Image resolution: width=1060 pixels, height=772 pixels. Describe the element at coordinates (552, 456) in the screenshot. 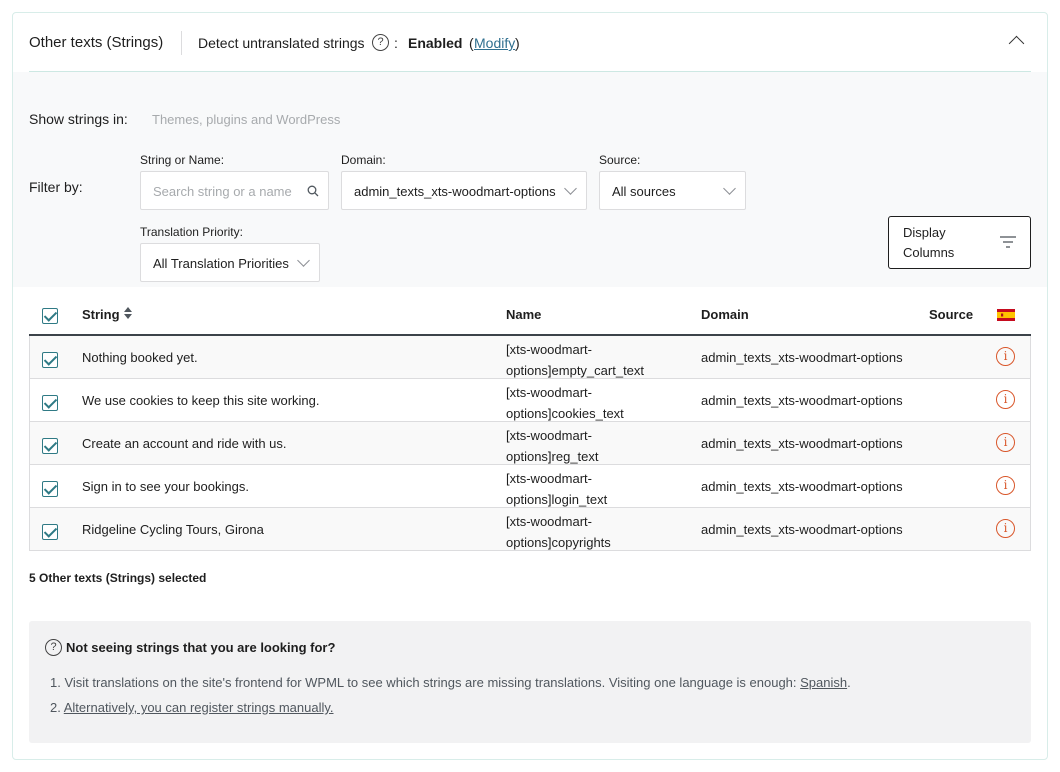

I see `row-name-line2: options]reg_text` at that location.